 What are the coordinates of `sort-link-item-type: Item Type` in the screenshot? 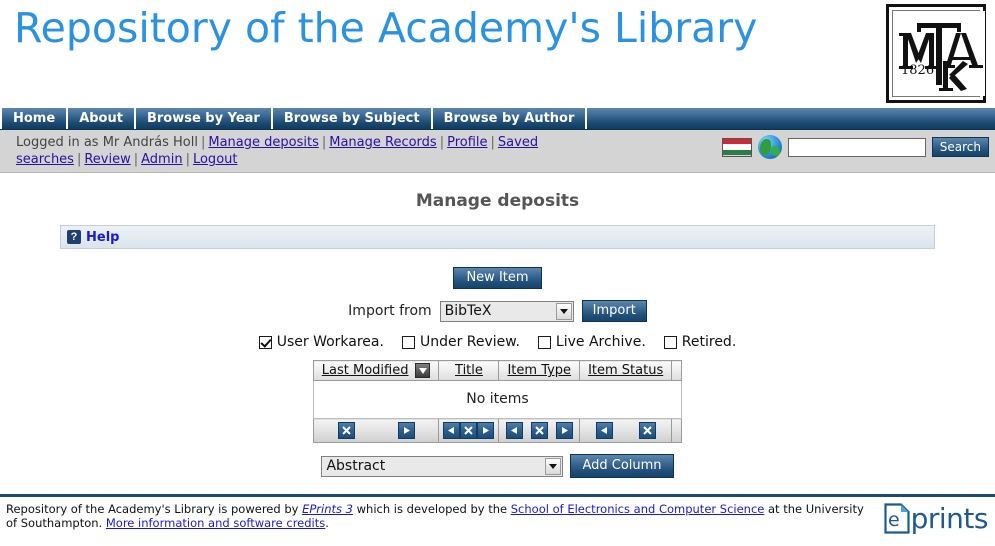 It's located at (539, 370).